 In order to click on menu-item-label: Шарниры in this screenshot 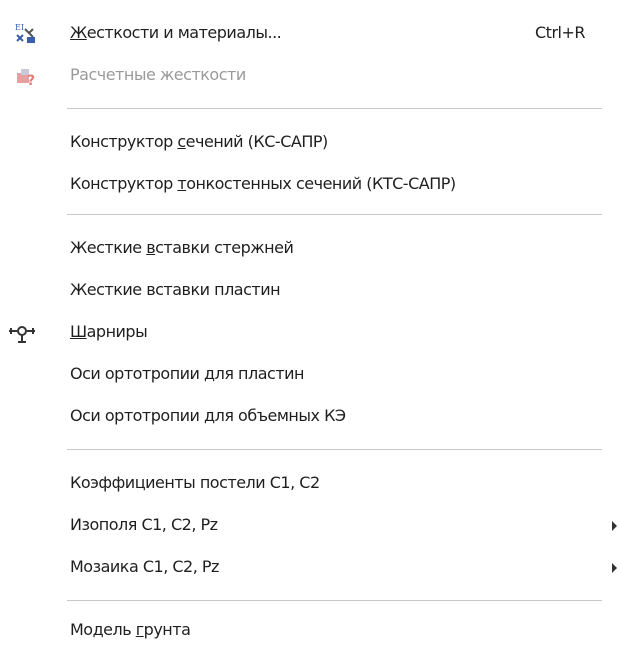, I will do `click(109, 331)`.